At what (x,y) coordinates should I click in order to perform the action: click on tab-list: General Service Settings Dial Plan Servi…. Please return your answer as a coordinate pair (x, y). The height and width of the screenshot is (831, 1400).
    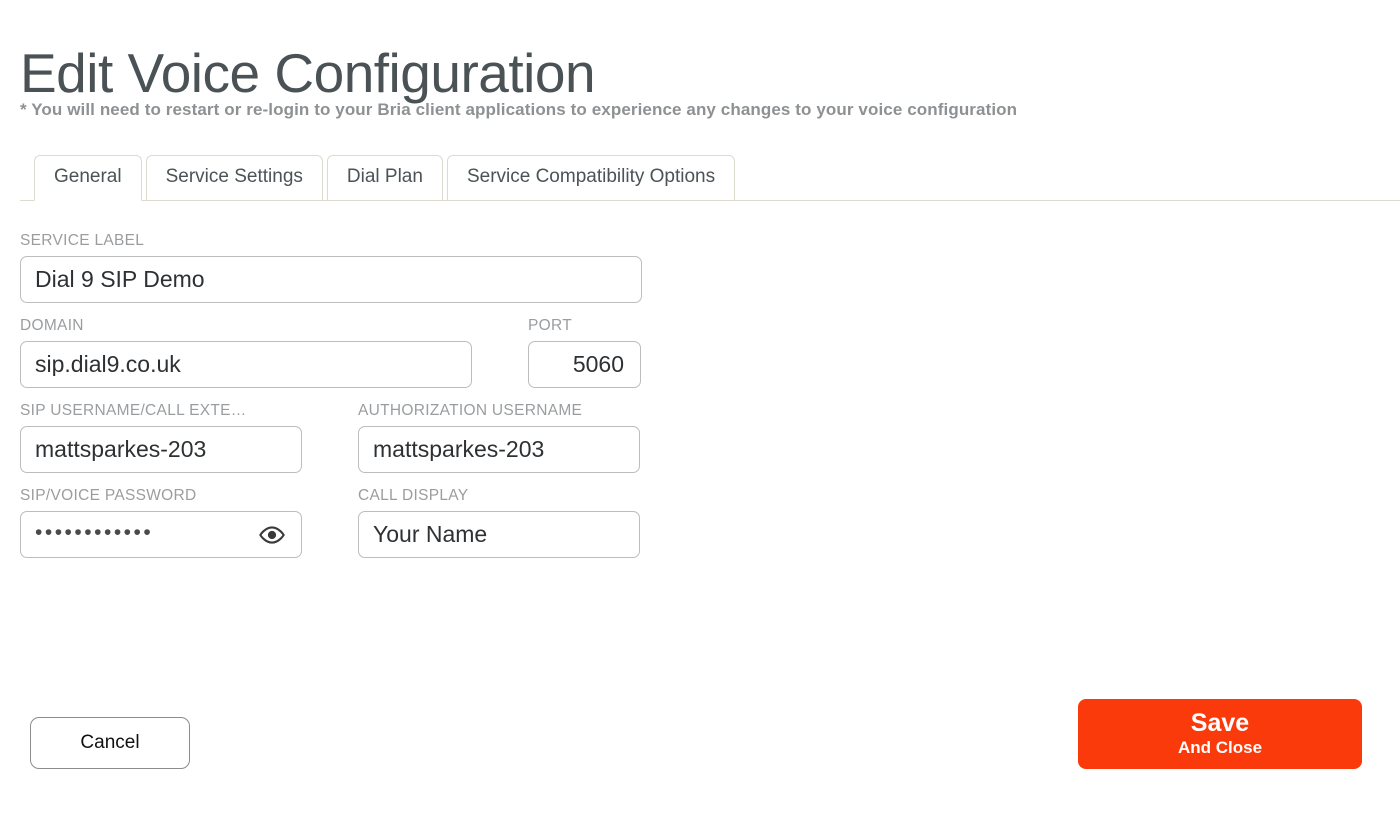
    Looking at the image, I should click on (385, 178).